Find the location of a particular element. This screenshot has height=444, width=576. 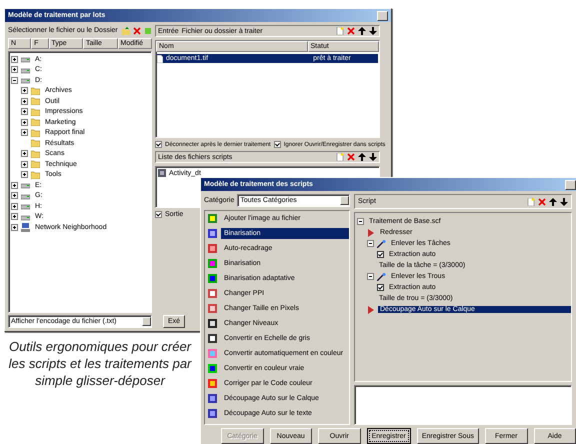

caption-text: Outils ergonomiques pour créer les scripts et les traitements par simple glisser-déposer is located at coordinates (100, 363).